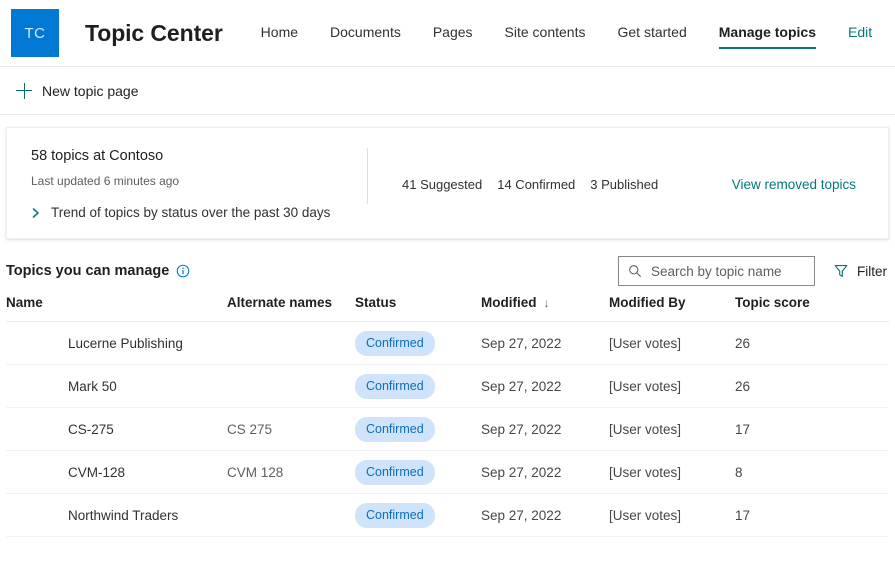  Describe the element at coordinates (442, 184) in the screenshot. I see `stat-suggested: 41 Suggested` at that location.